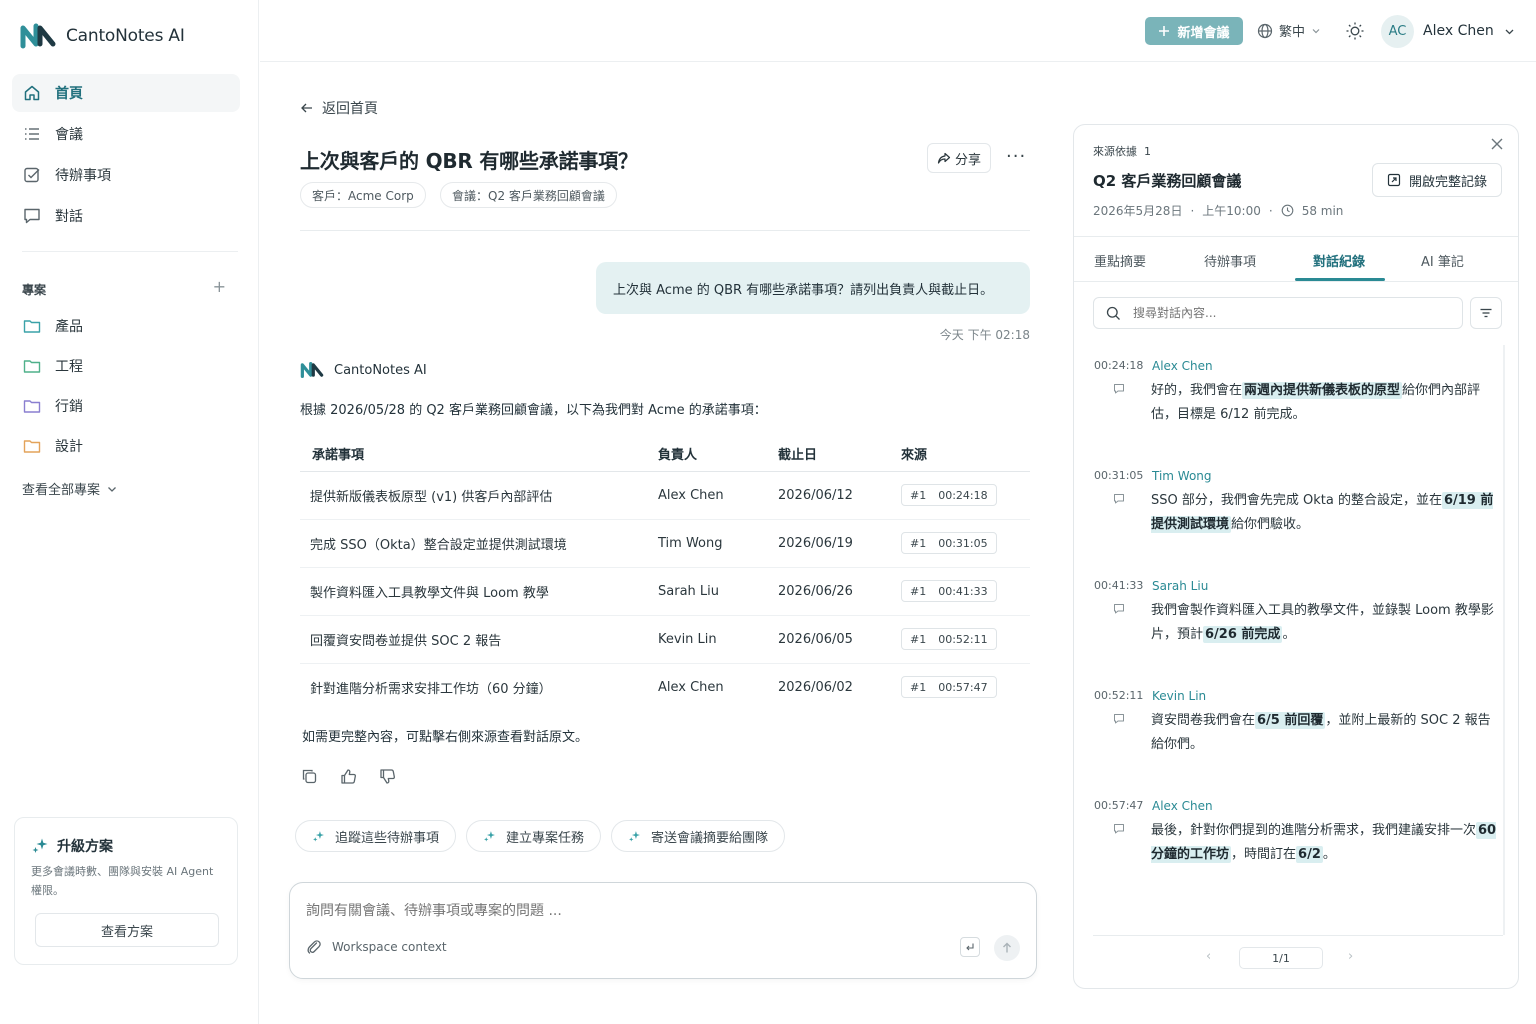  What do you see at coordinates (122, 881) in the screenshot?
I see `upgrade-description: 更多會議時數、團隊與安裝 AI Agent 權限。` at bounding box center [122, 881].